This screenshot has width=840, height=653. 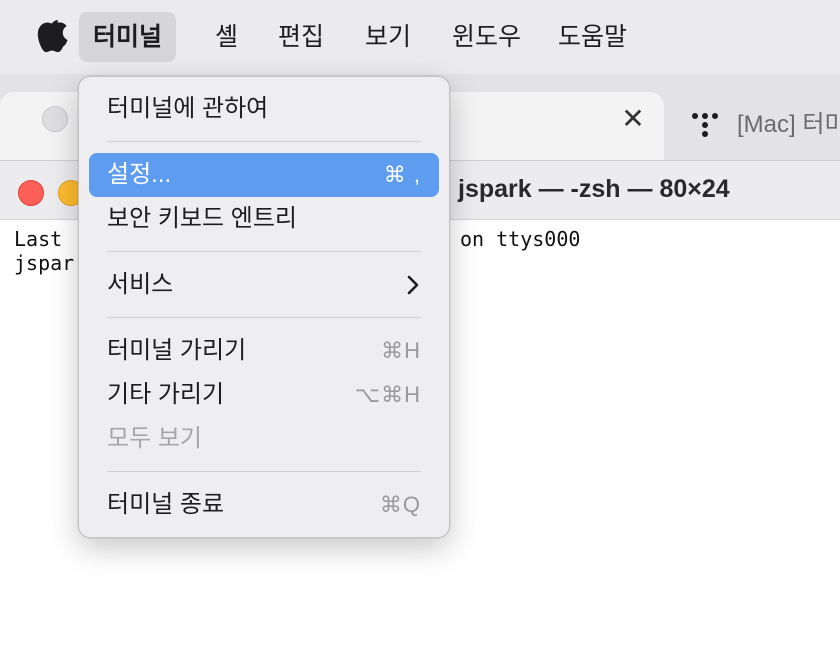 I want to click on menu-window: 윈도우, so click(x=486, y=37).